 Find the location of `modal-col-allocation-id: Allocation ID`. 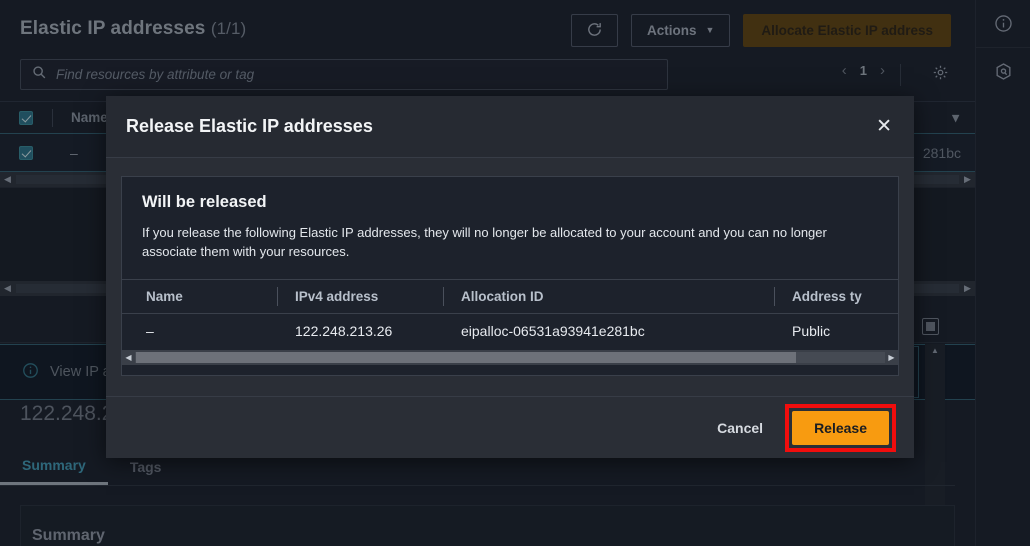

modal-col-allocation-id: Allocation ID is located at coordinates (502, 296).